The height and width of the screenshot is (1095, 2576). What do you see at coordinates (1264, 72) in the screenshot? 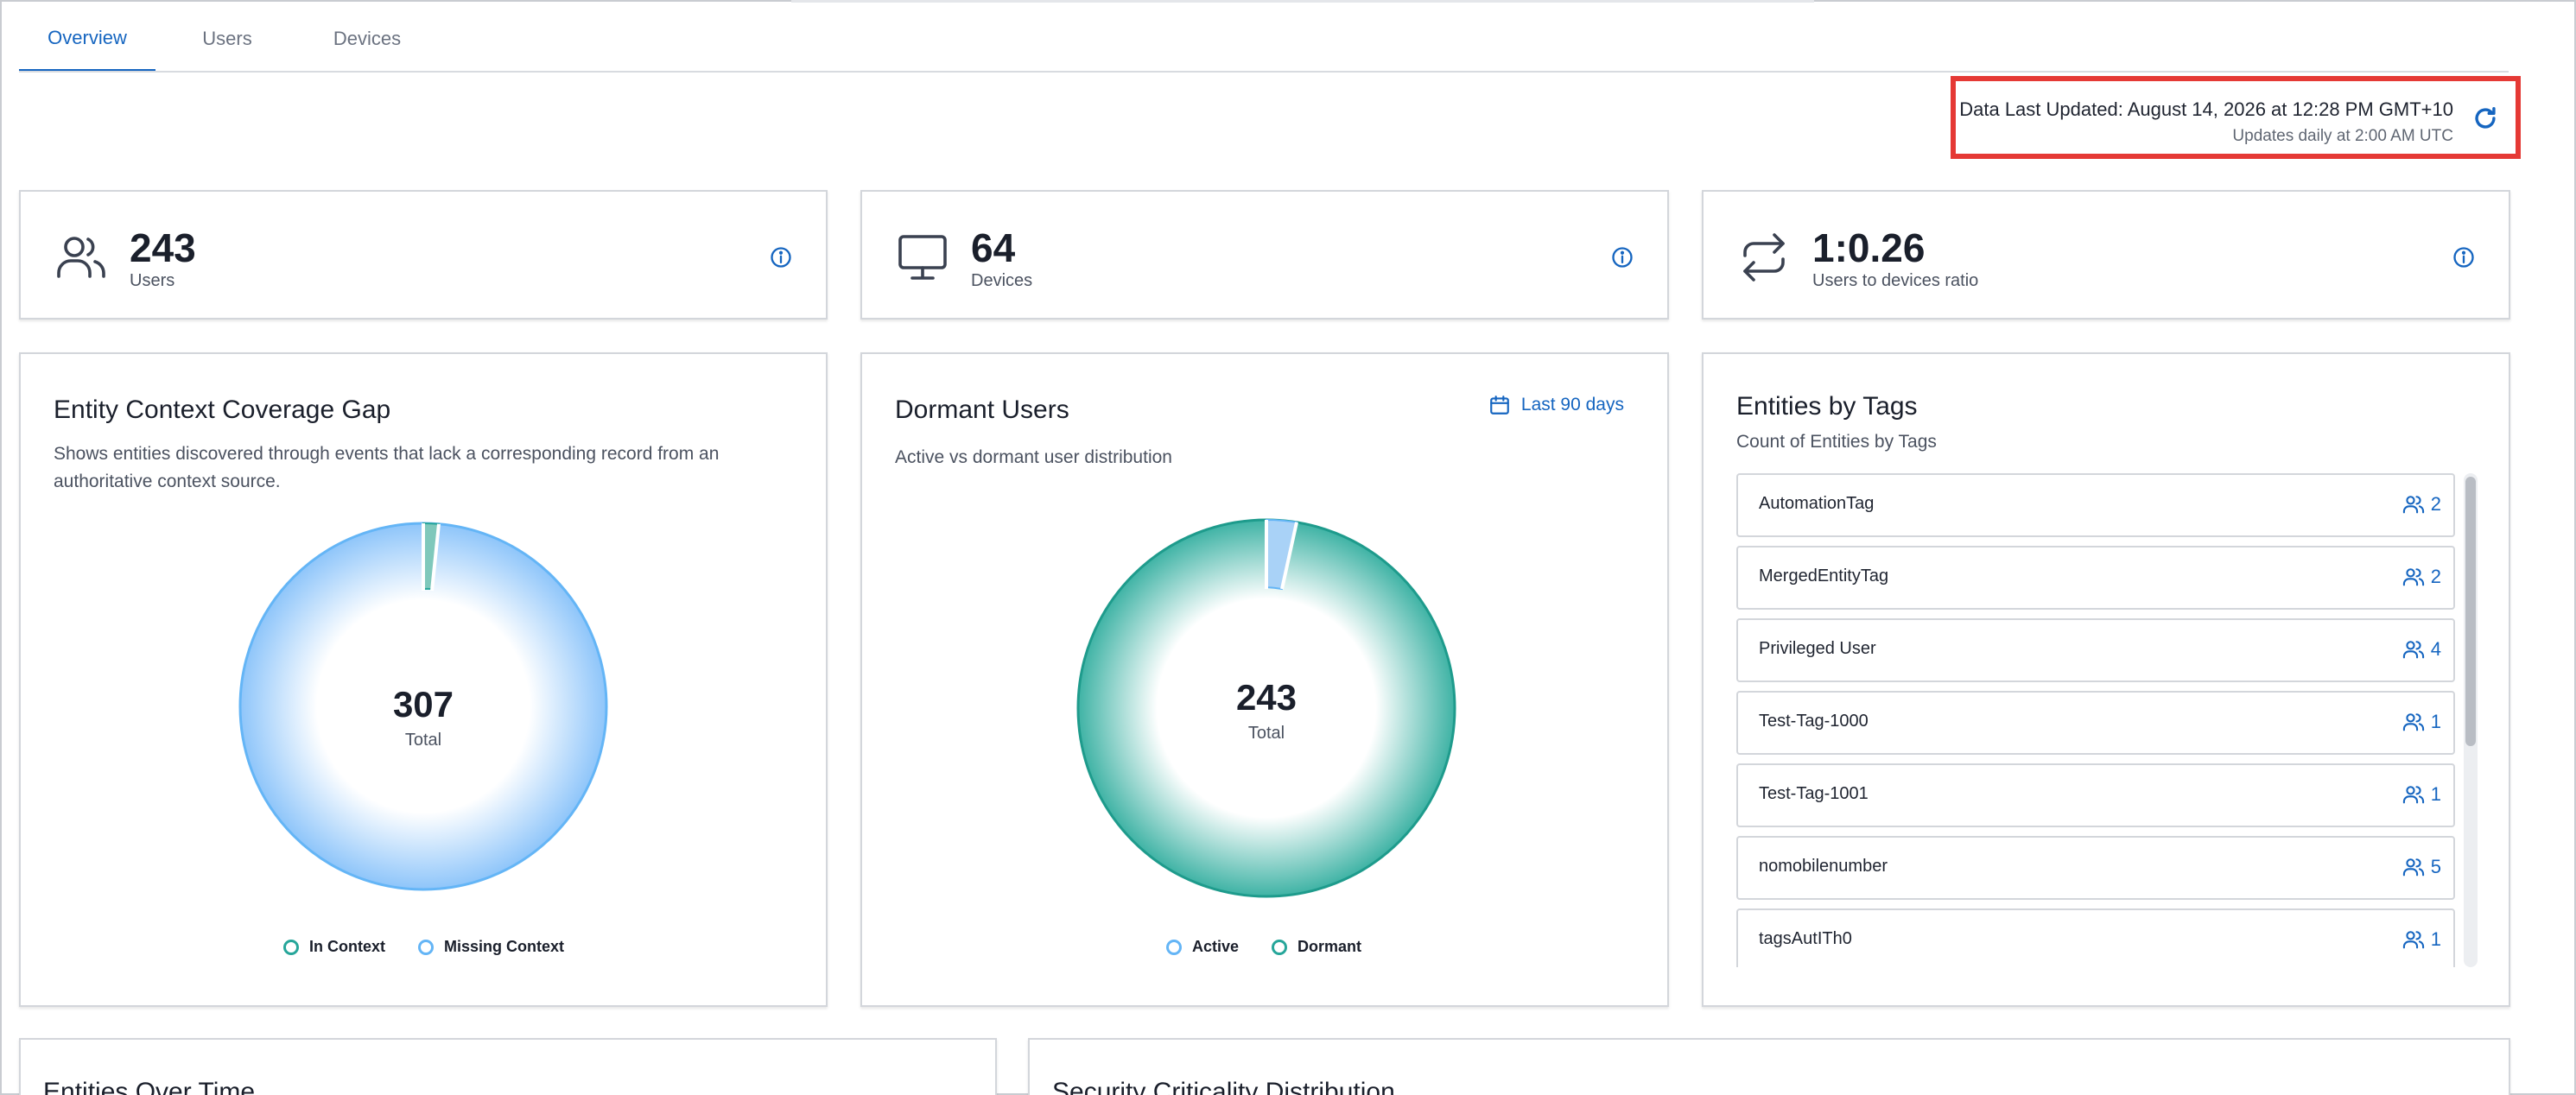
I see `tabs-divider` at bounding box center [1264, 72].